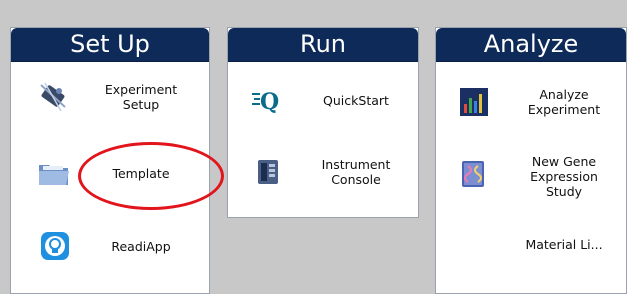 This screenshot has width=627, height=294. I want to click on analyze-experiment-label: Analyze Experiment, so click(564, 102).